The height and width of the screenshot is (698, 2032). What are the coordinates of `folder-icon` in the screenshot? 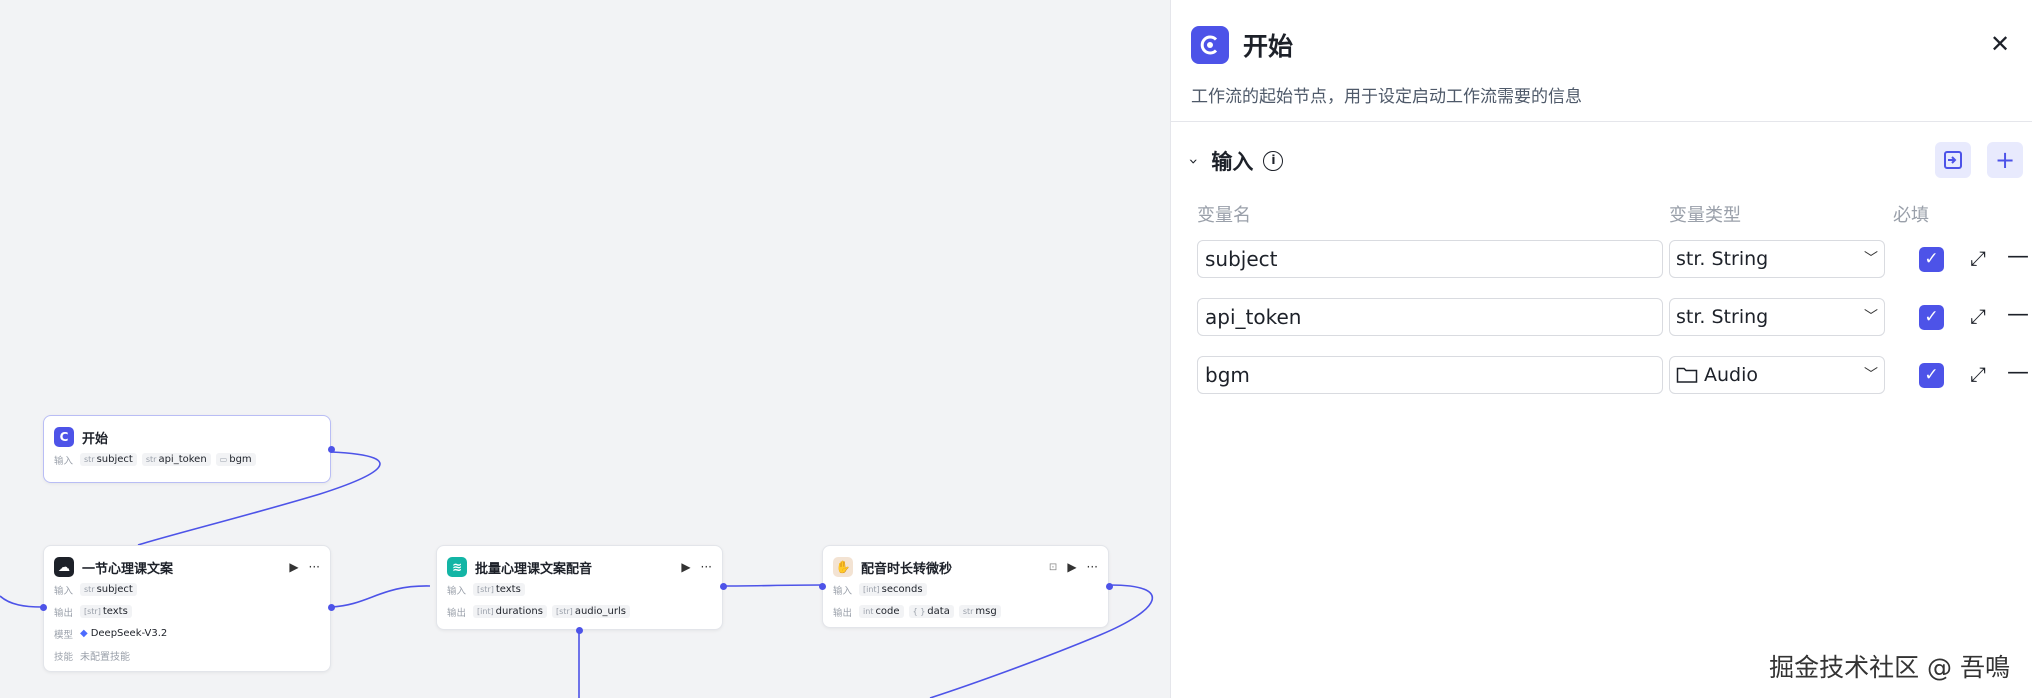 It's located at (1687, 375).